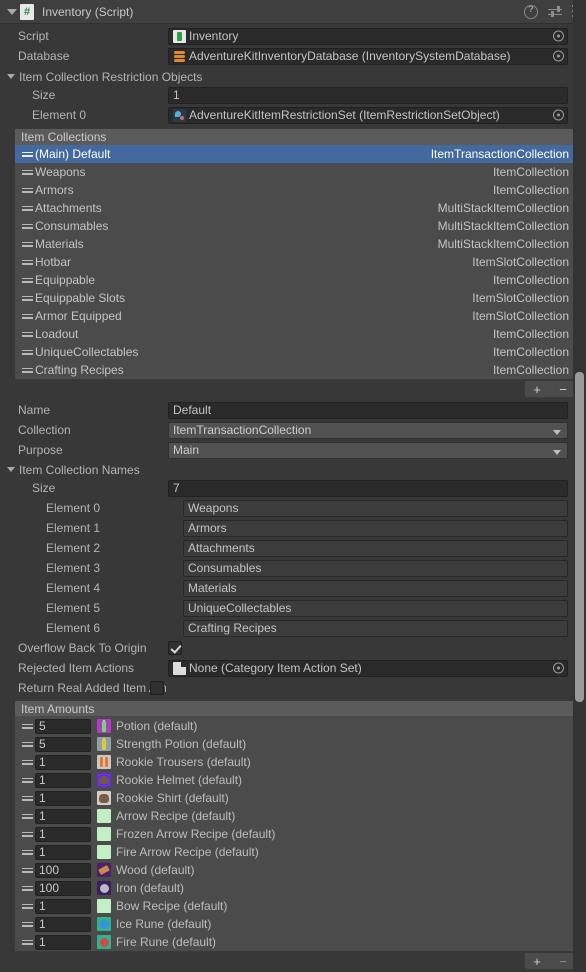 Image resolution: width=586 pixels, height=972 pixels. What do you see at coordinates (563, 389) in the screenshot?
I see `item-collections-remove-button: −` at bounding box center [563, 389].